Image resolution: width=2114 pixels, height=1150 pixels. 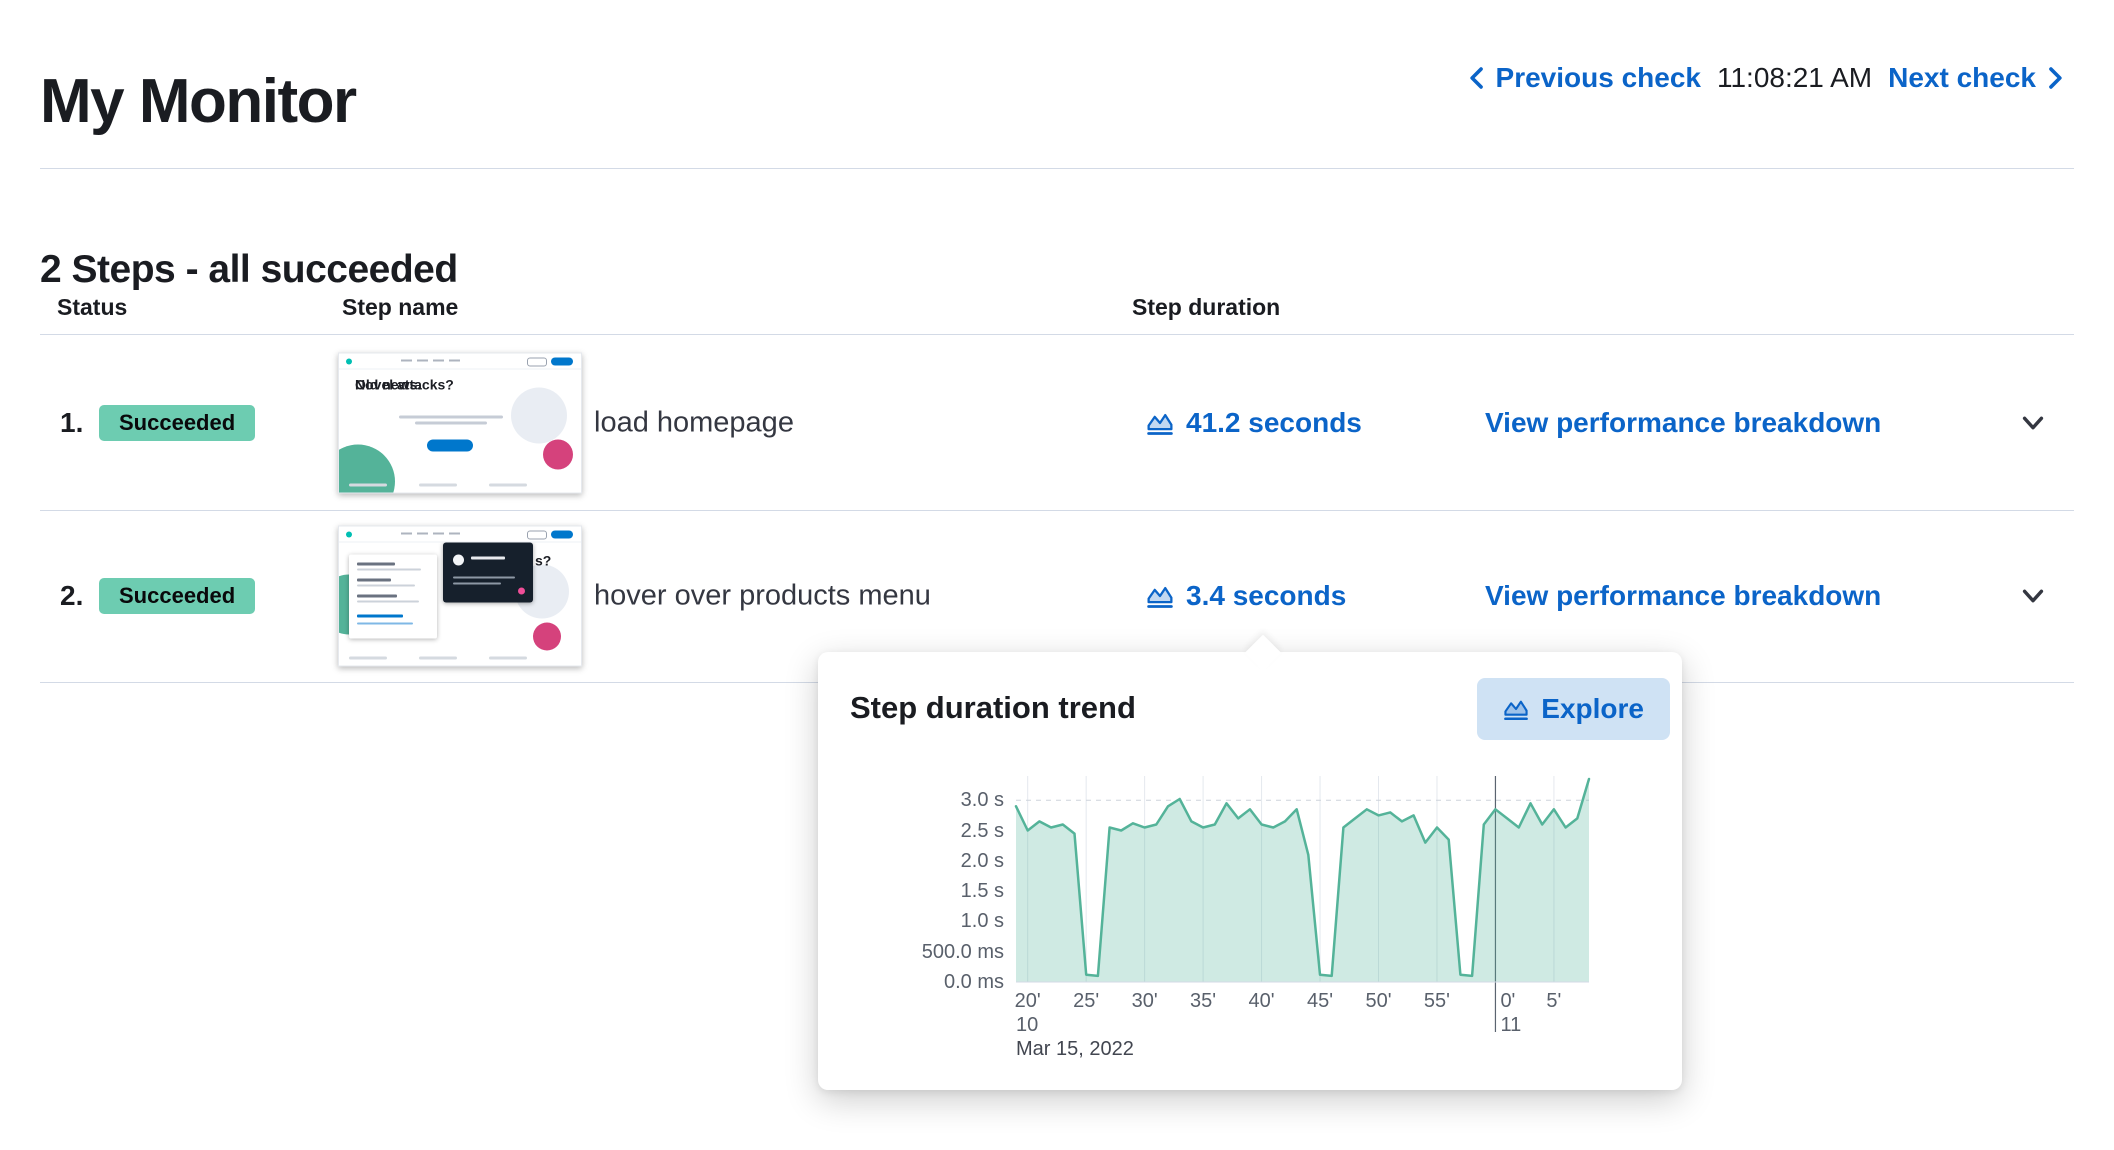 I want to click on header-divider, so click(x=1057, y=168).